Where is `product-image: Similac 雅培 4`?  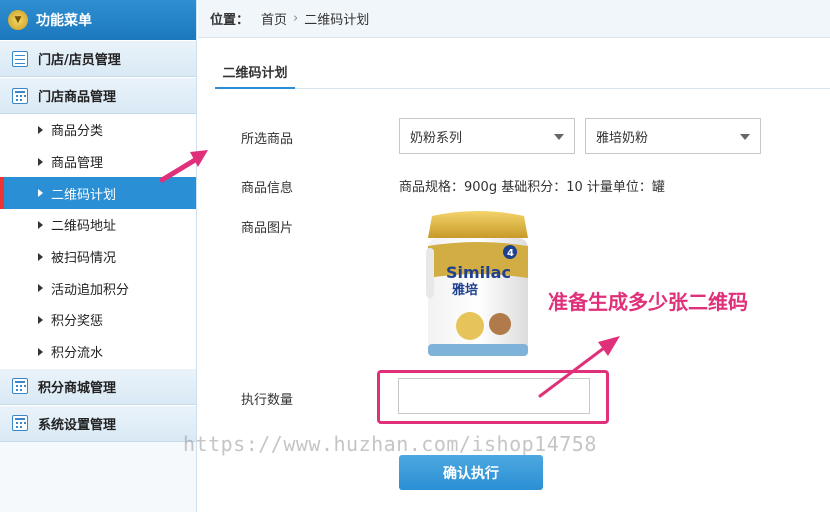
product-image: Similac 雅培 4 is located at coordinates (477, 283).